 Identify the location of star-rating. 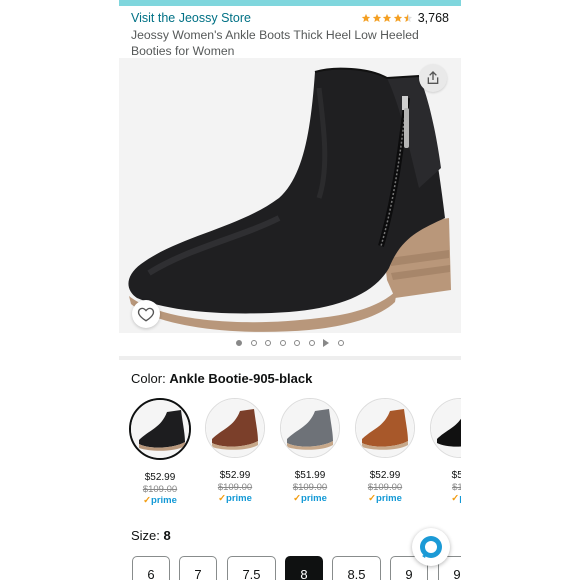
(387, 18).